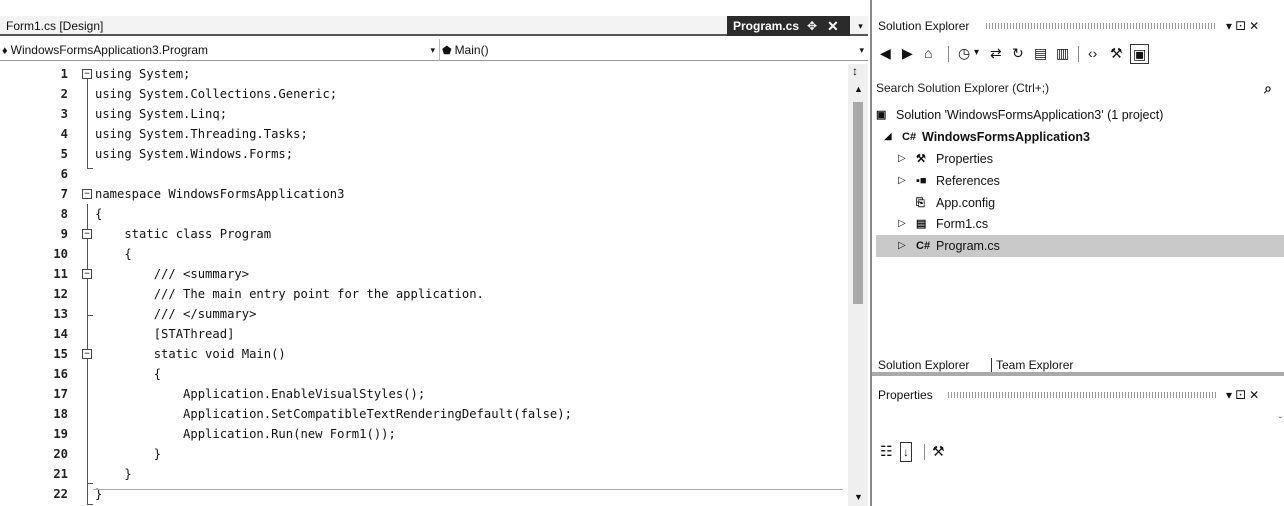  Describe the element at coordinates (424, 434) in the screenshot. I see `code-line: 19 Application.Run(new Form1());` at that location.